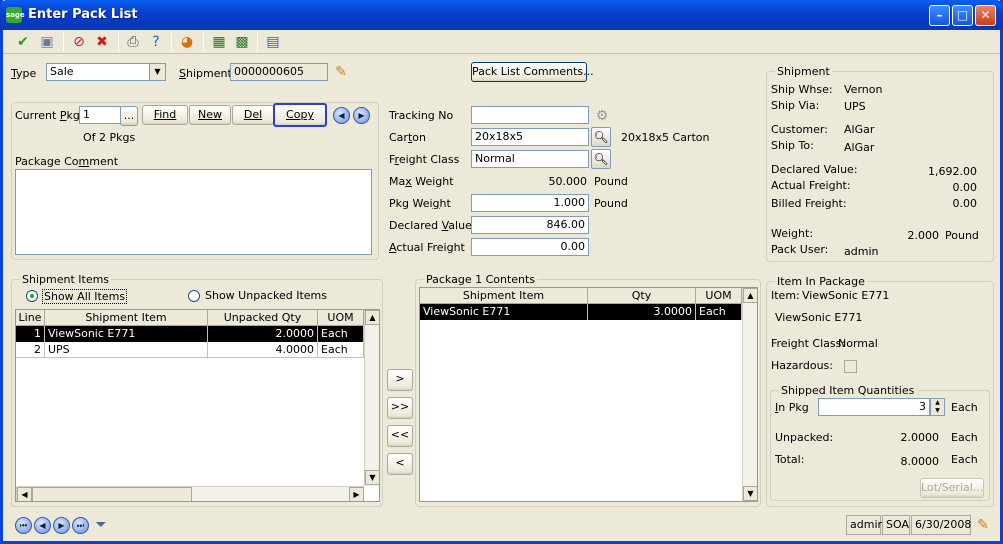 Image resolution: width=1003 pixels, height=544 pixels. Describe the element at coordinates (530, 137) in the screenshot. I see `carton-input: 20x18x5` at that location.